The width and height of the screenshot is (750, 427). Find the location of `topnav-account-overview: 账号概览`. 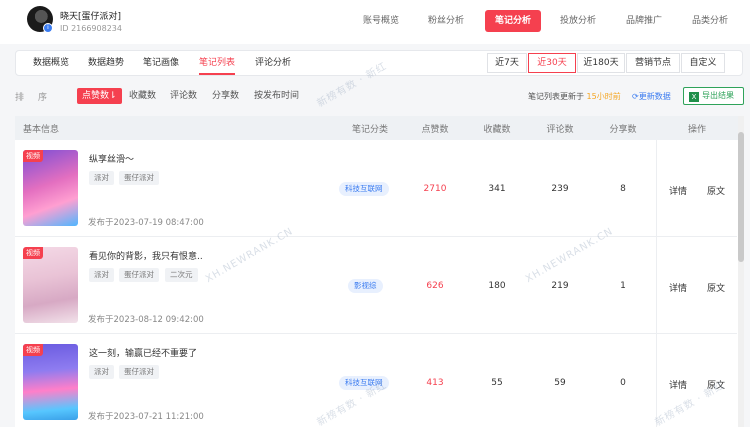

topnav-account-overview: 账号概览 is located at coordinates (381, 21).